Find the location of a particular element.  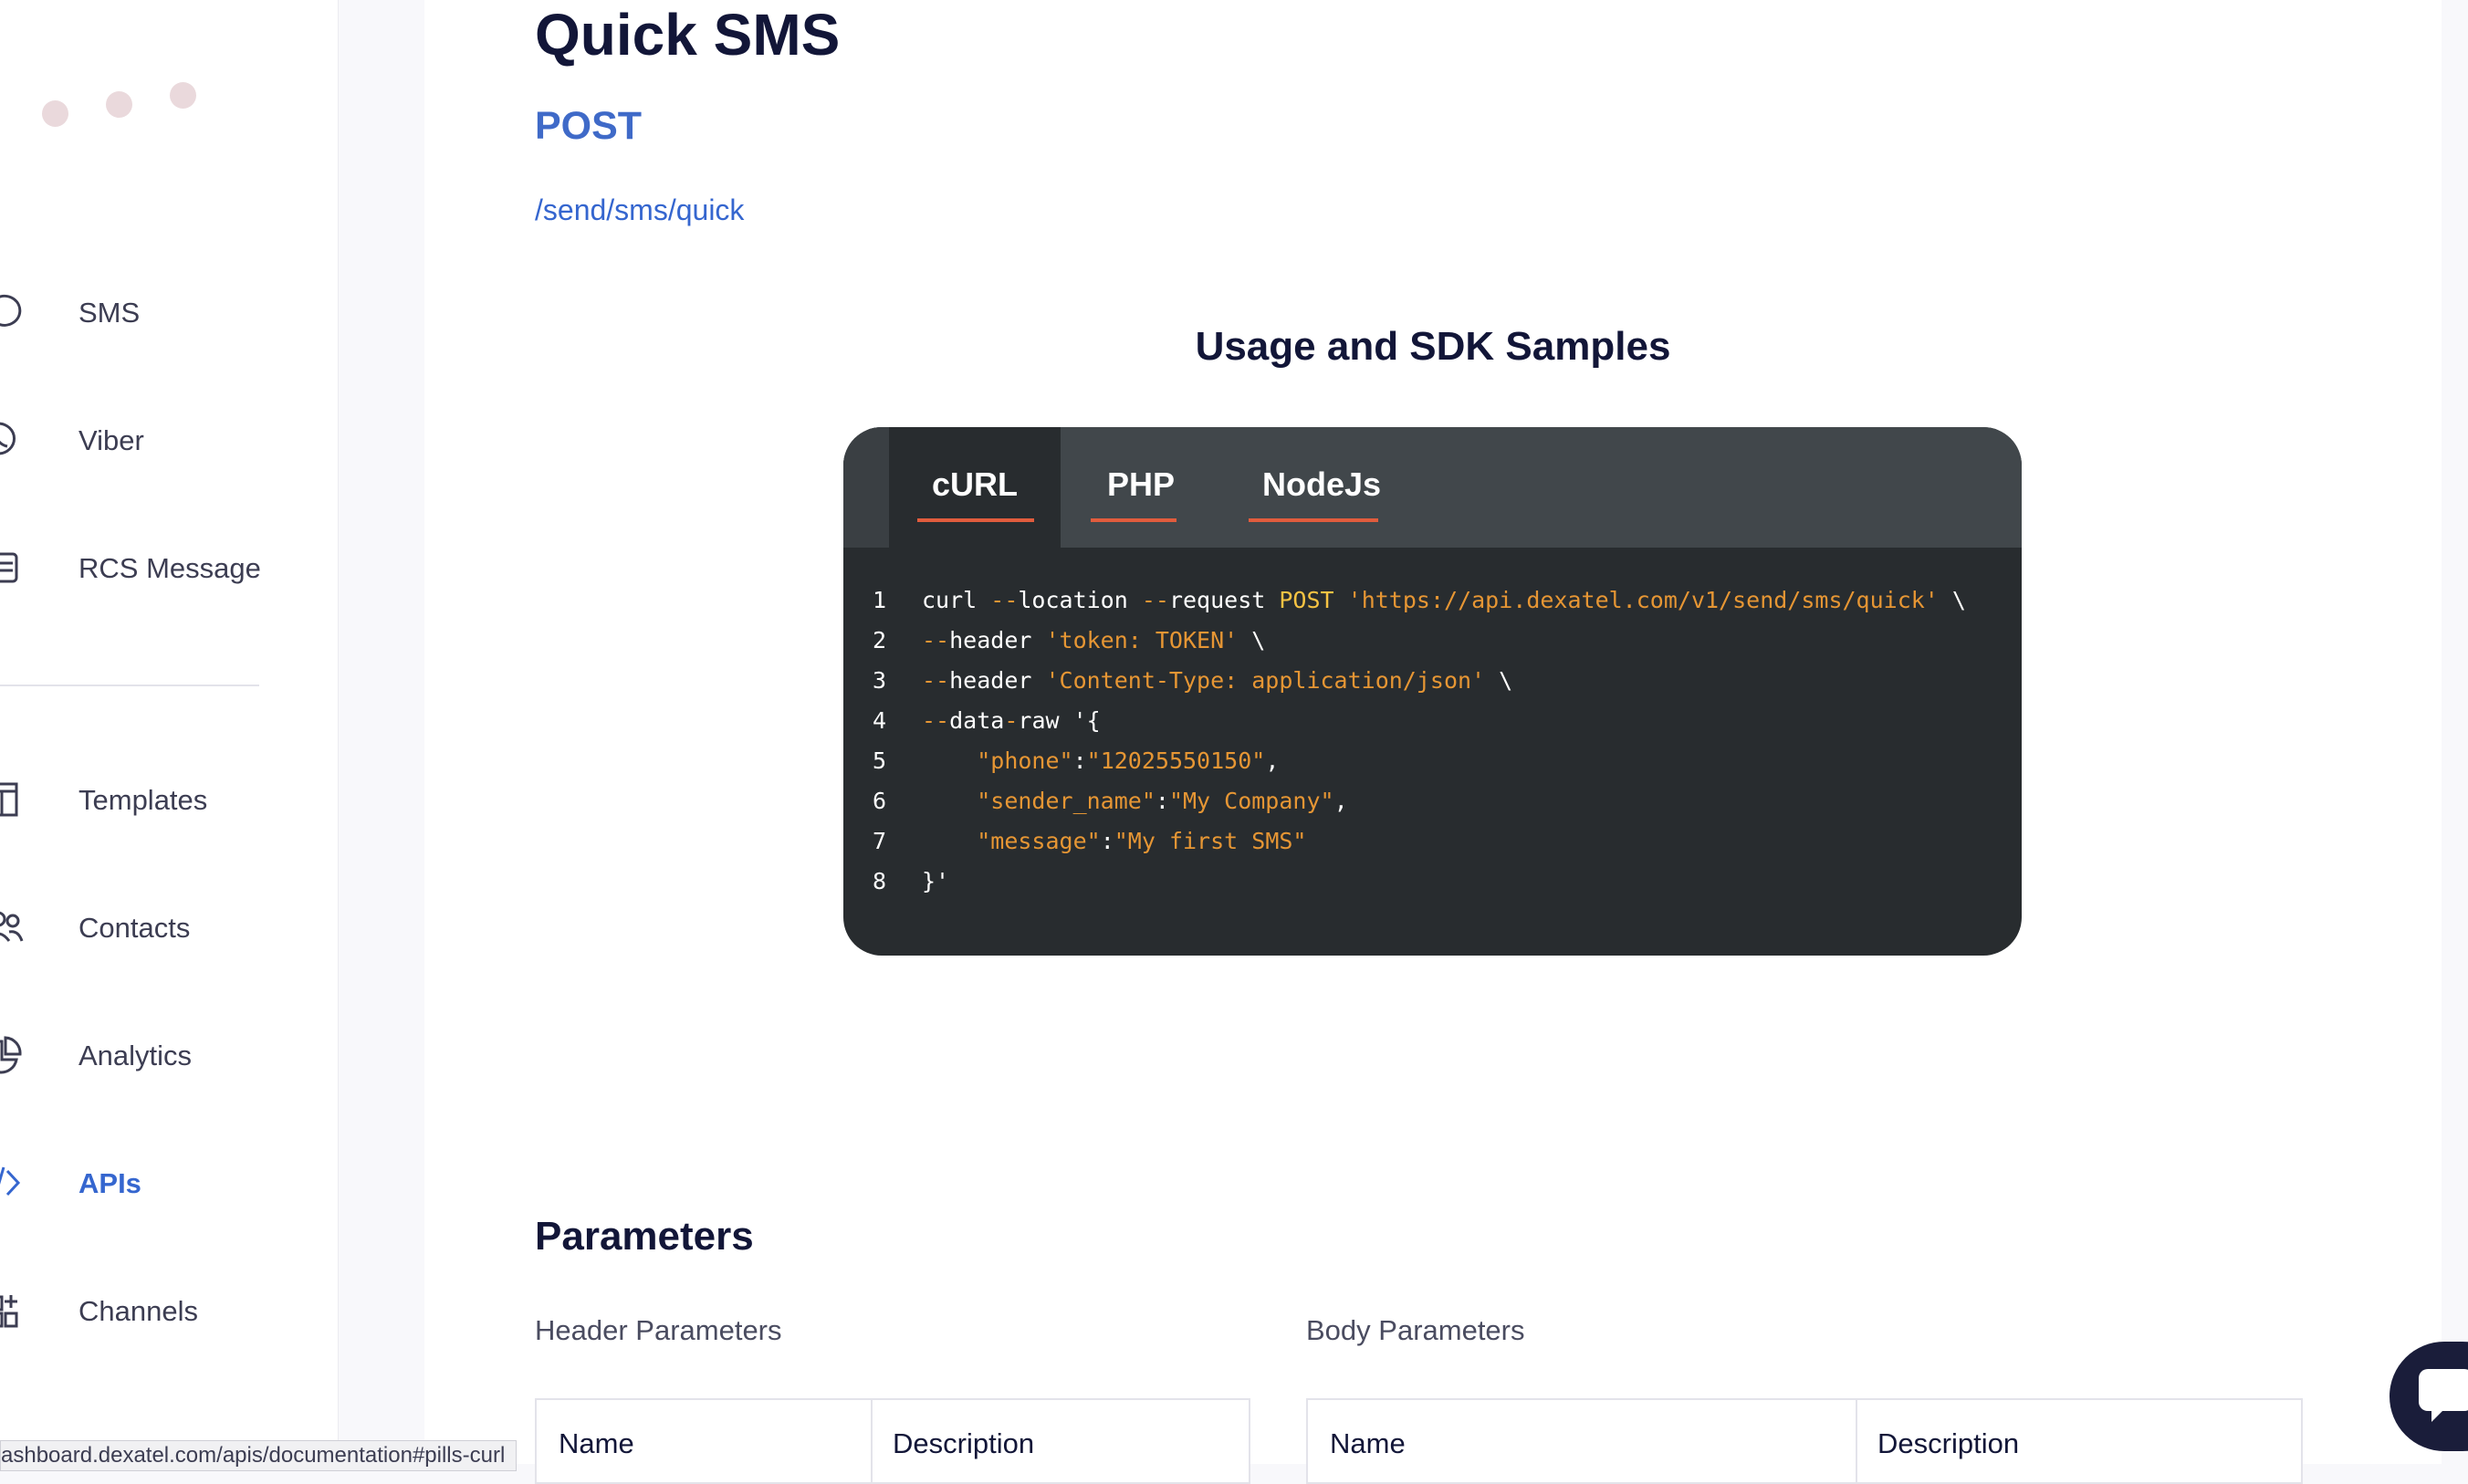

code-token: 'token: TOKEN' is located at coordinates (1142, 640).